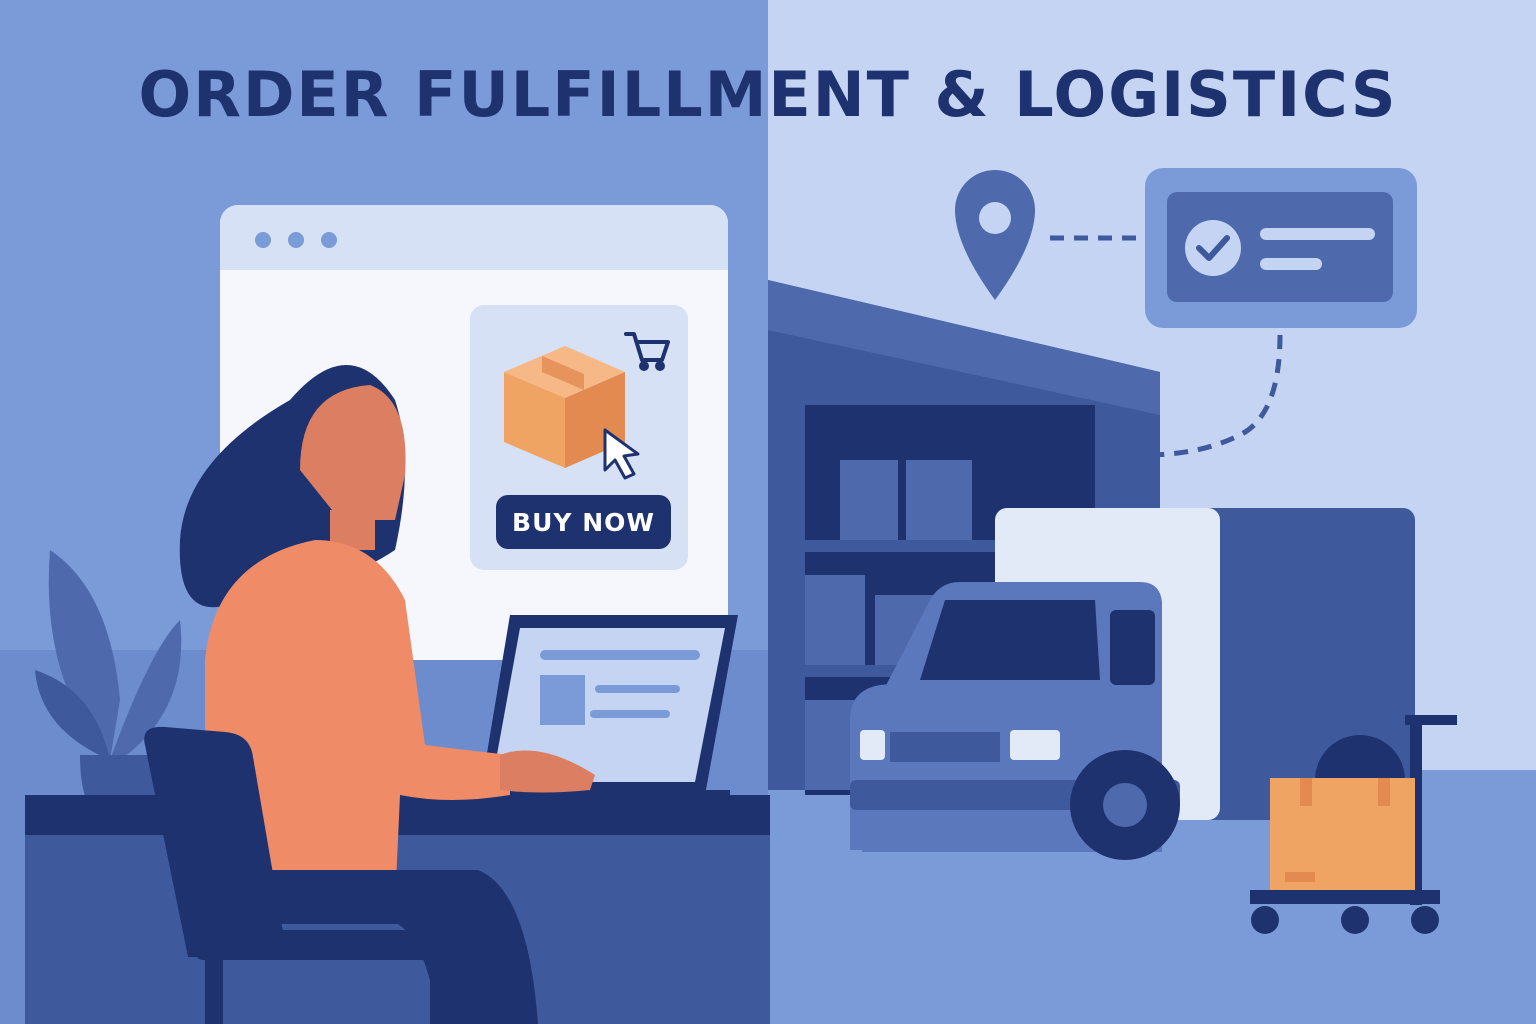  What do you see at coordinates (1213, 248) in the screenshot?
I see `checkmark-icon` at bounding box center [1213, 248].